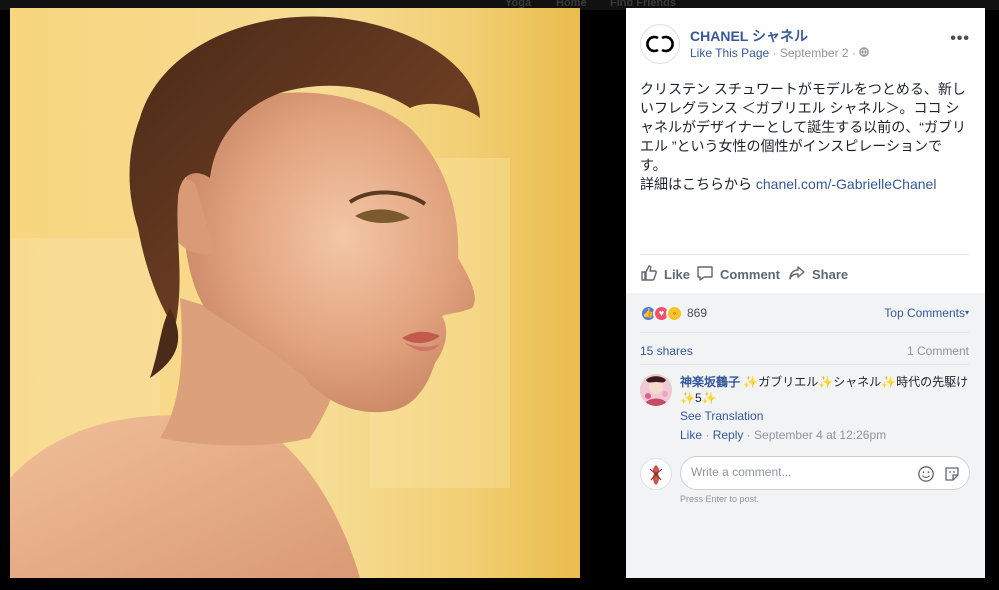 The image size is (999, 590). I want to click on like-button: Like, so click(665, 274).